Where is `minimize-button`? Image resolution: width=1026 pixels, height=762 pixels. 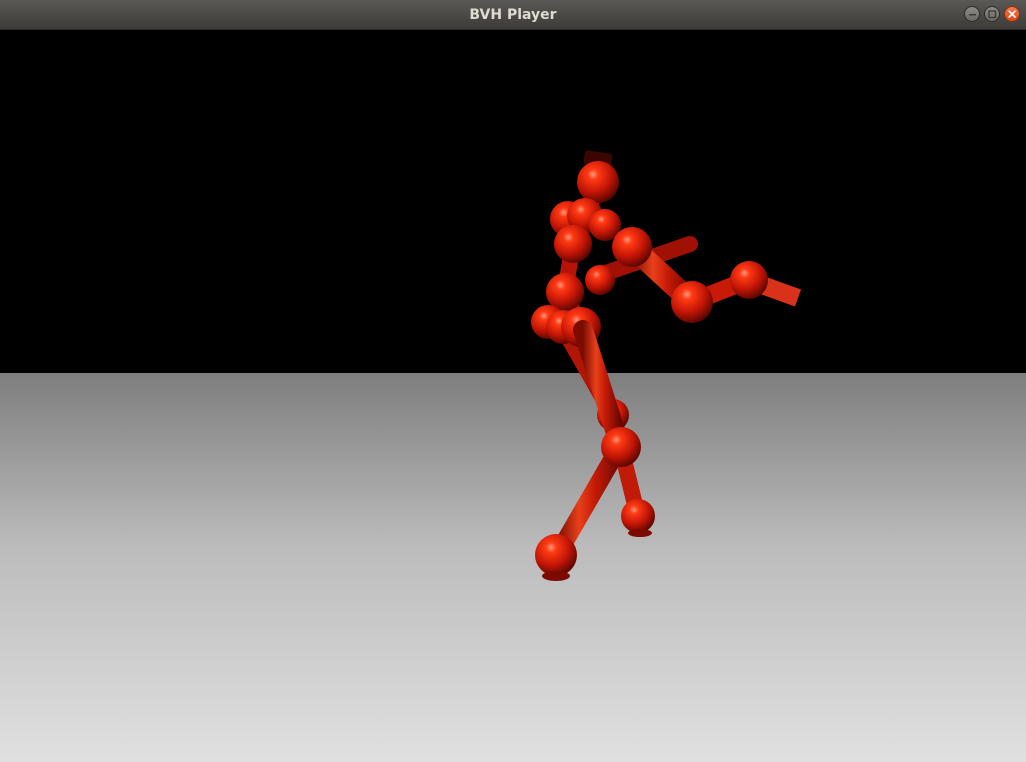 minimize-button is located at coordinates (972, 14).